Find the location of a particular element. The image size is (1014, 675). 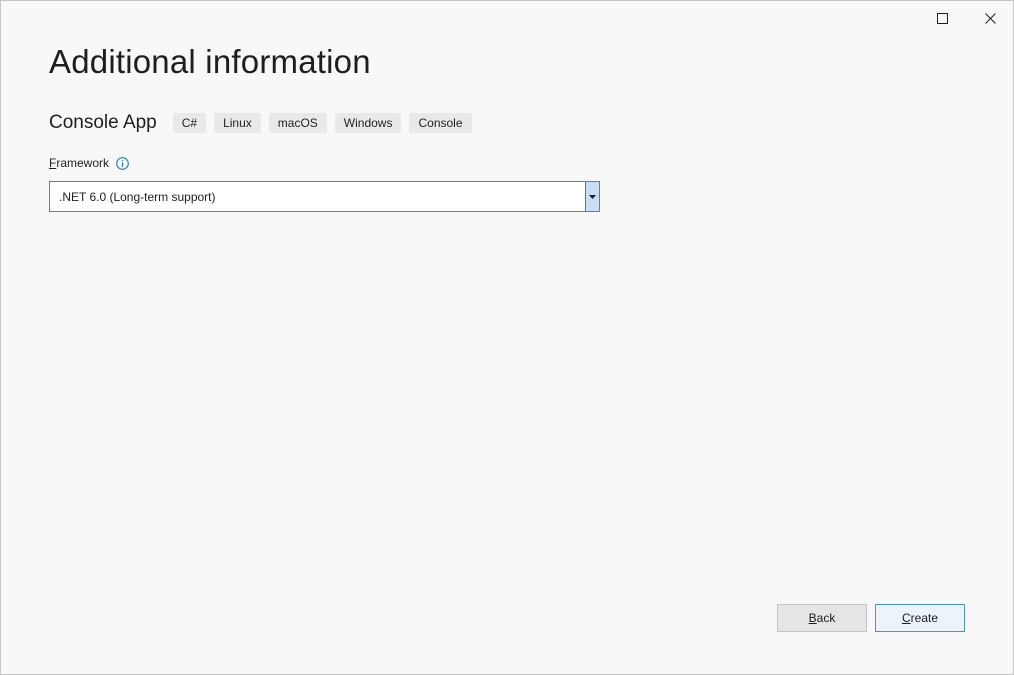

tag-platform-macos: macOS is located at coordinates (297, 123).